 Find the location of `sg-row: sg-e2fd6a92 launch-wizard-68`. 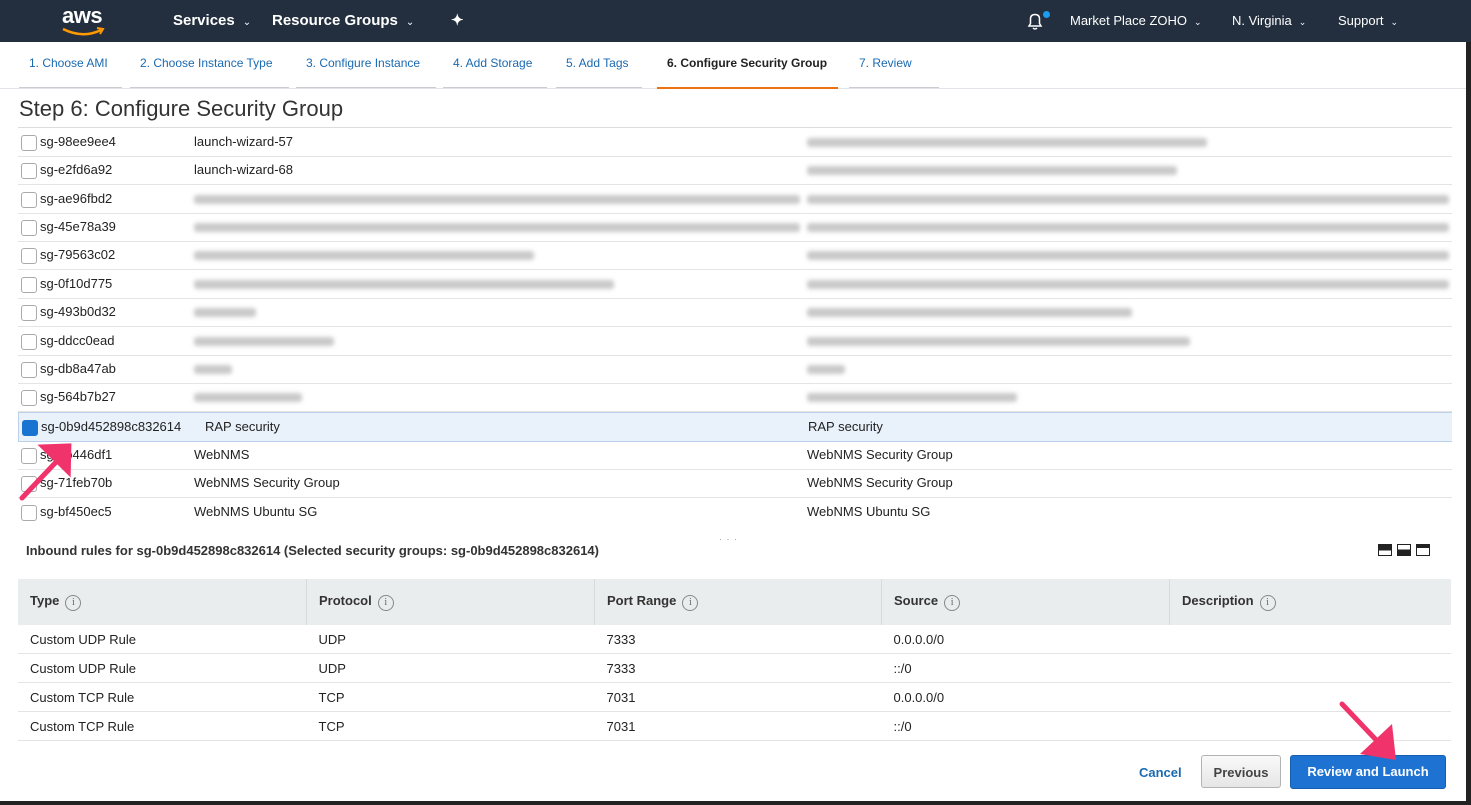

sg-row: sg-e2fd6a92 launch-wizard-68 is located at coordinates (735, 170).